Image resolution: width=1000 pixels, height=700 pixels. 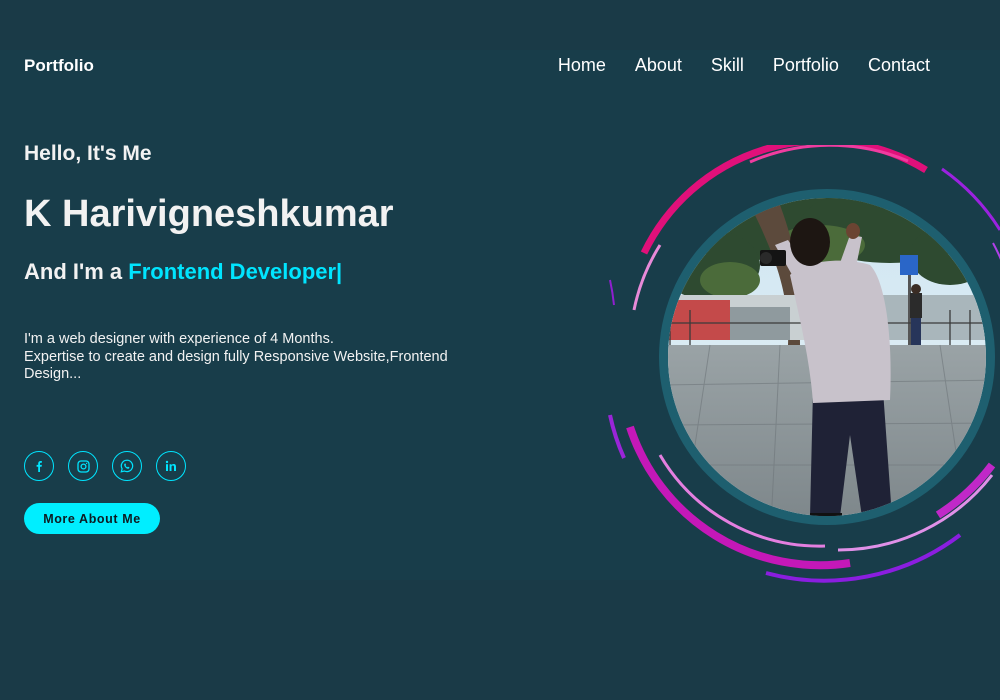 I want to click on main-nav: Home About Skill Portfolio Contact, so click(x=744, y=65).